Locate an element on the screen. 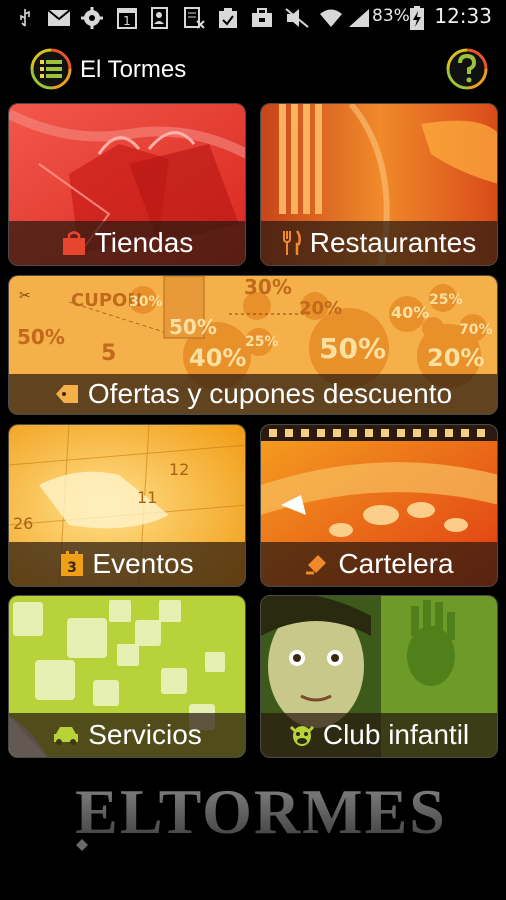  clipboard-check-icon is located at coordinates (228, 18).